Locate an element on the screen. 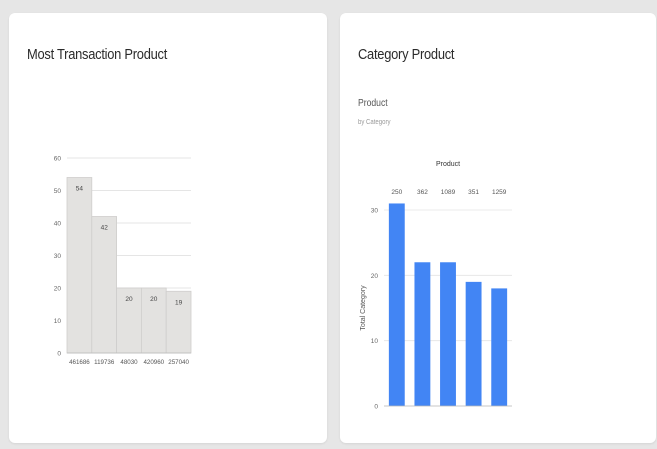 The image size is (657, 449). x-tick-label: 362 is located at coordinates (422, 192).